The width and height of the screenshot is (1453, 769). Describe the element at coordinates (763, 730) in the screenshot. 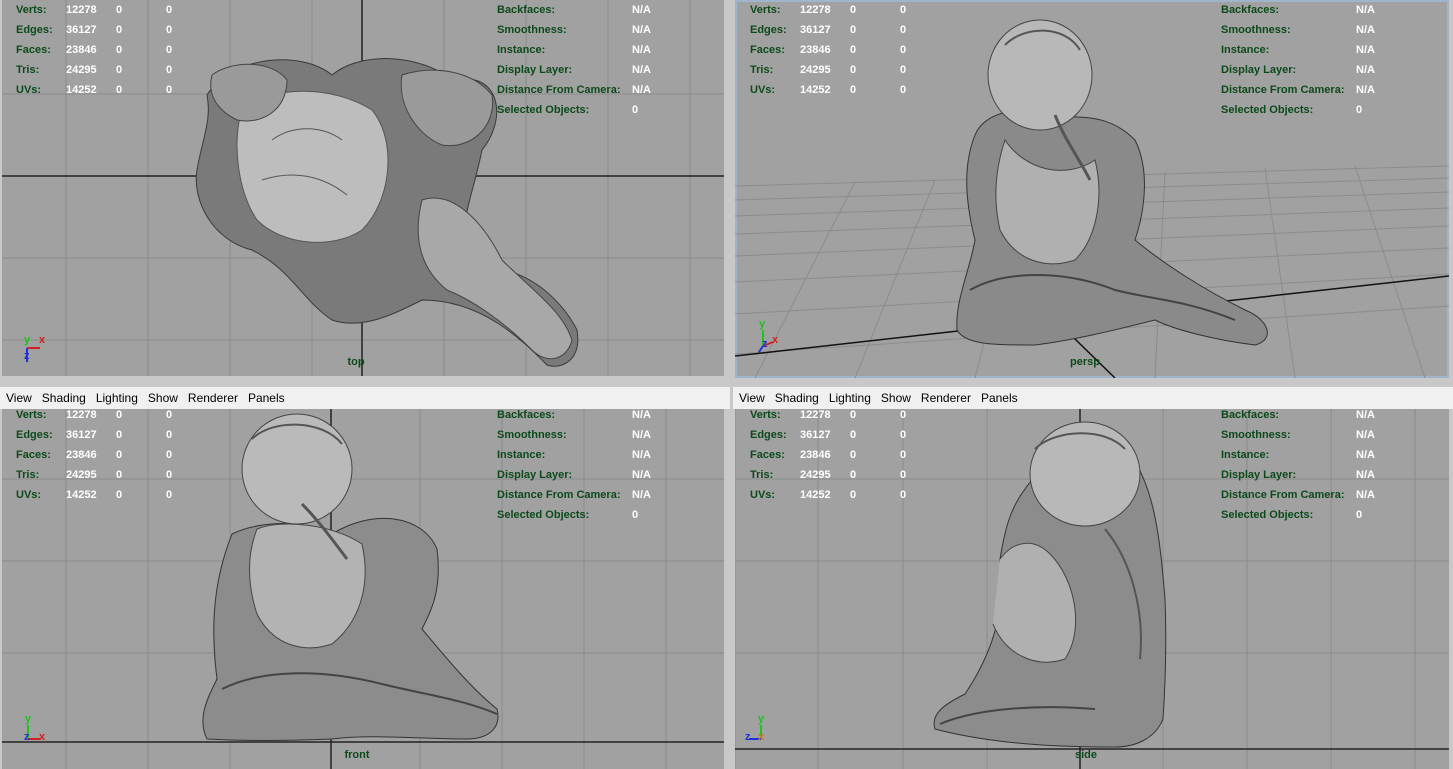

I see `axis-gizmo-side: y z x` at that location.